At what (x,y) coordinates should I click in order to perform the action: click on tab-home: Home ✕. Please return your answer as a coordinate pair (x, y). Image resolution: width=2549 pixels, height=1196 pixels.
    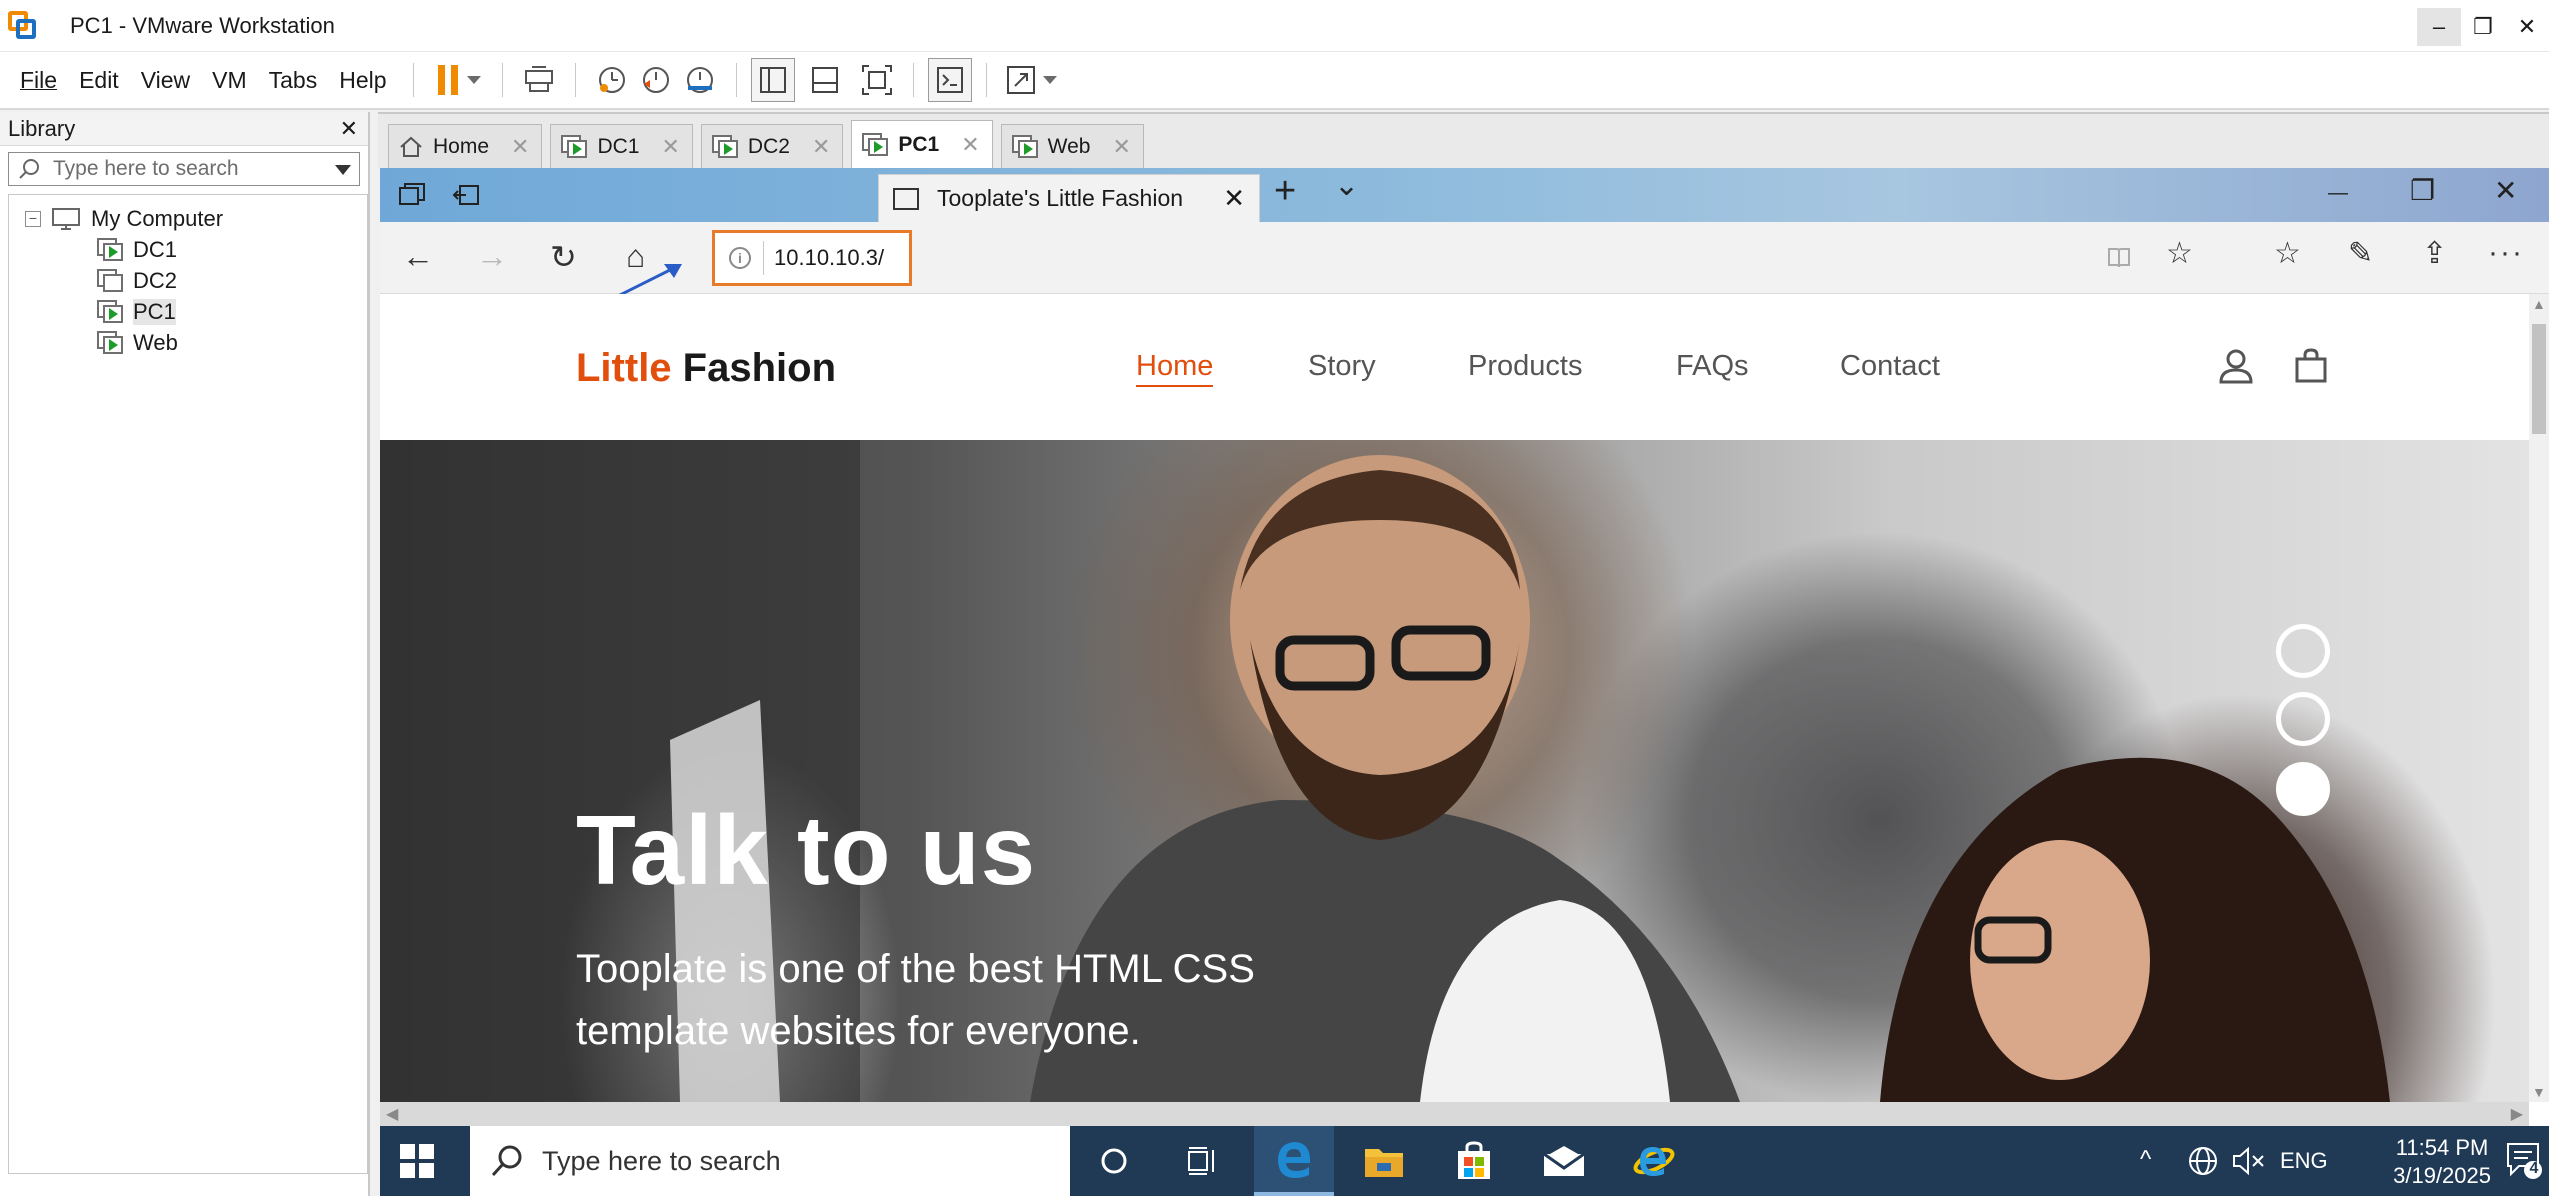
    Looking at the image, I should click on (465, 146).